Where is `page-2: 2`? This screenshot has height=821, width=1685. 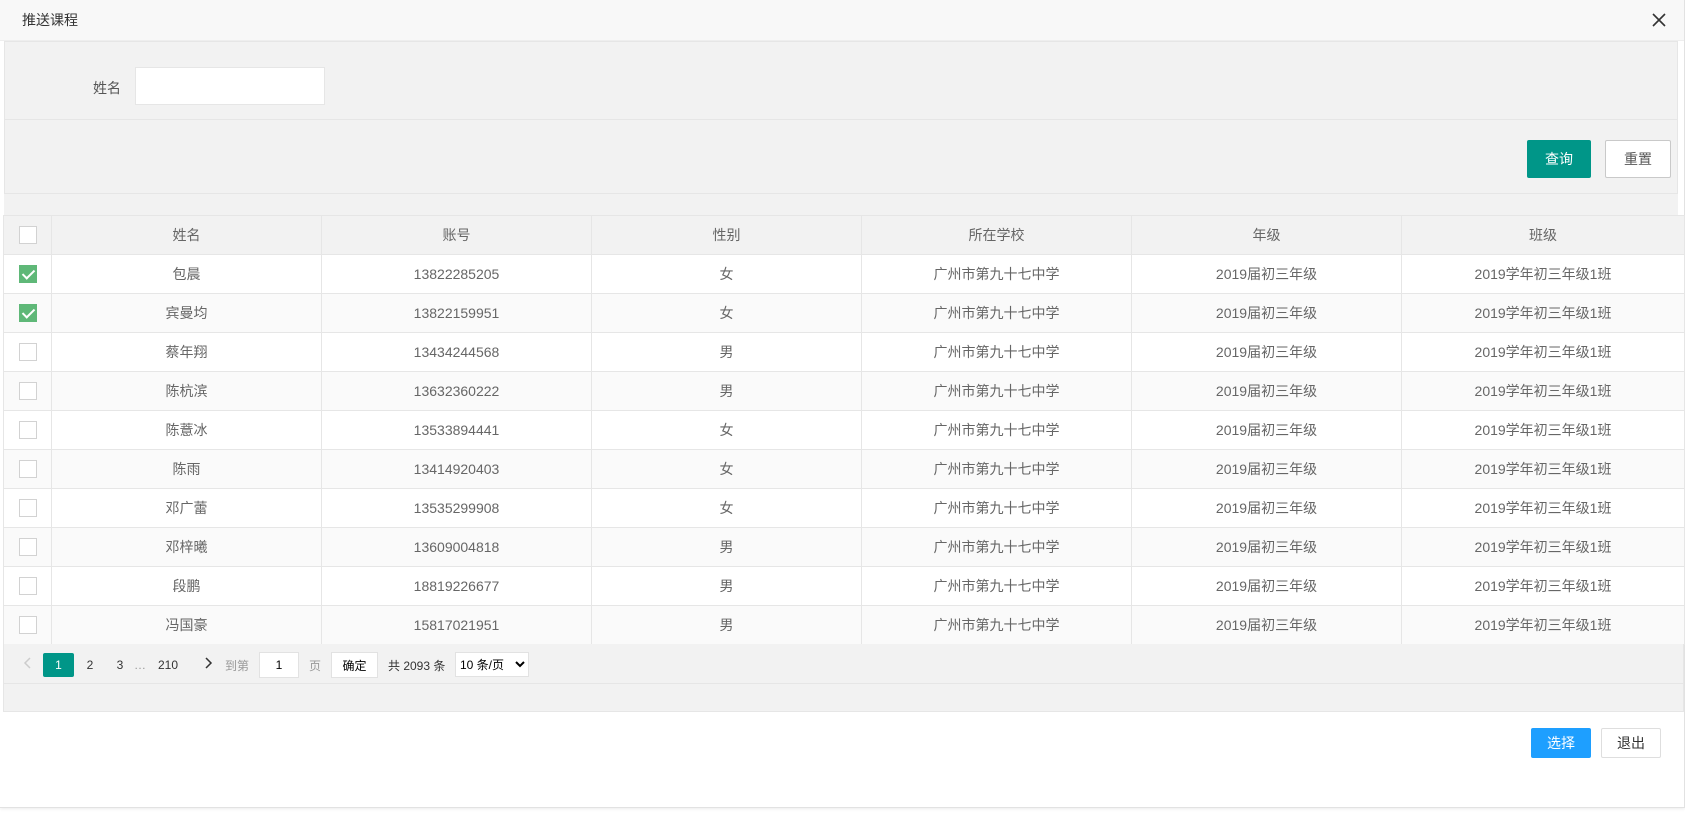 page-2: 2 is located at coordinates (90, 665).